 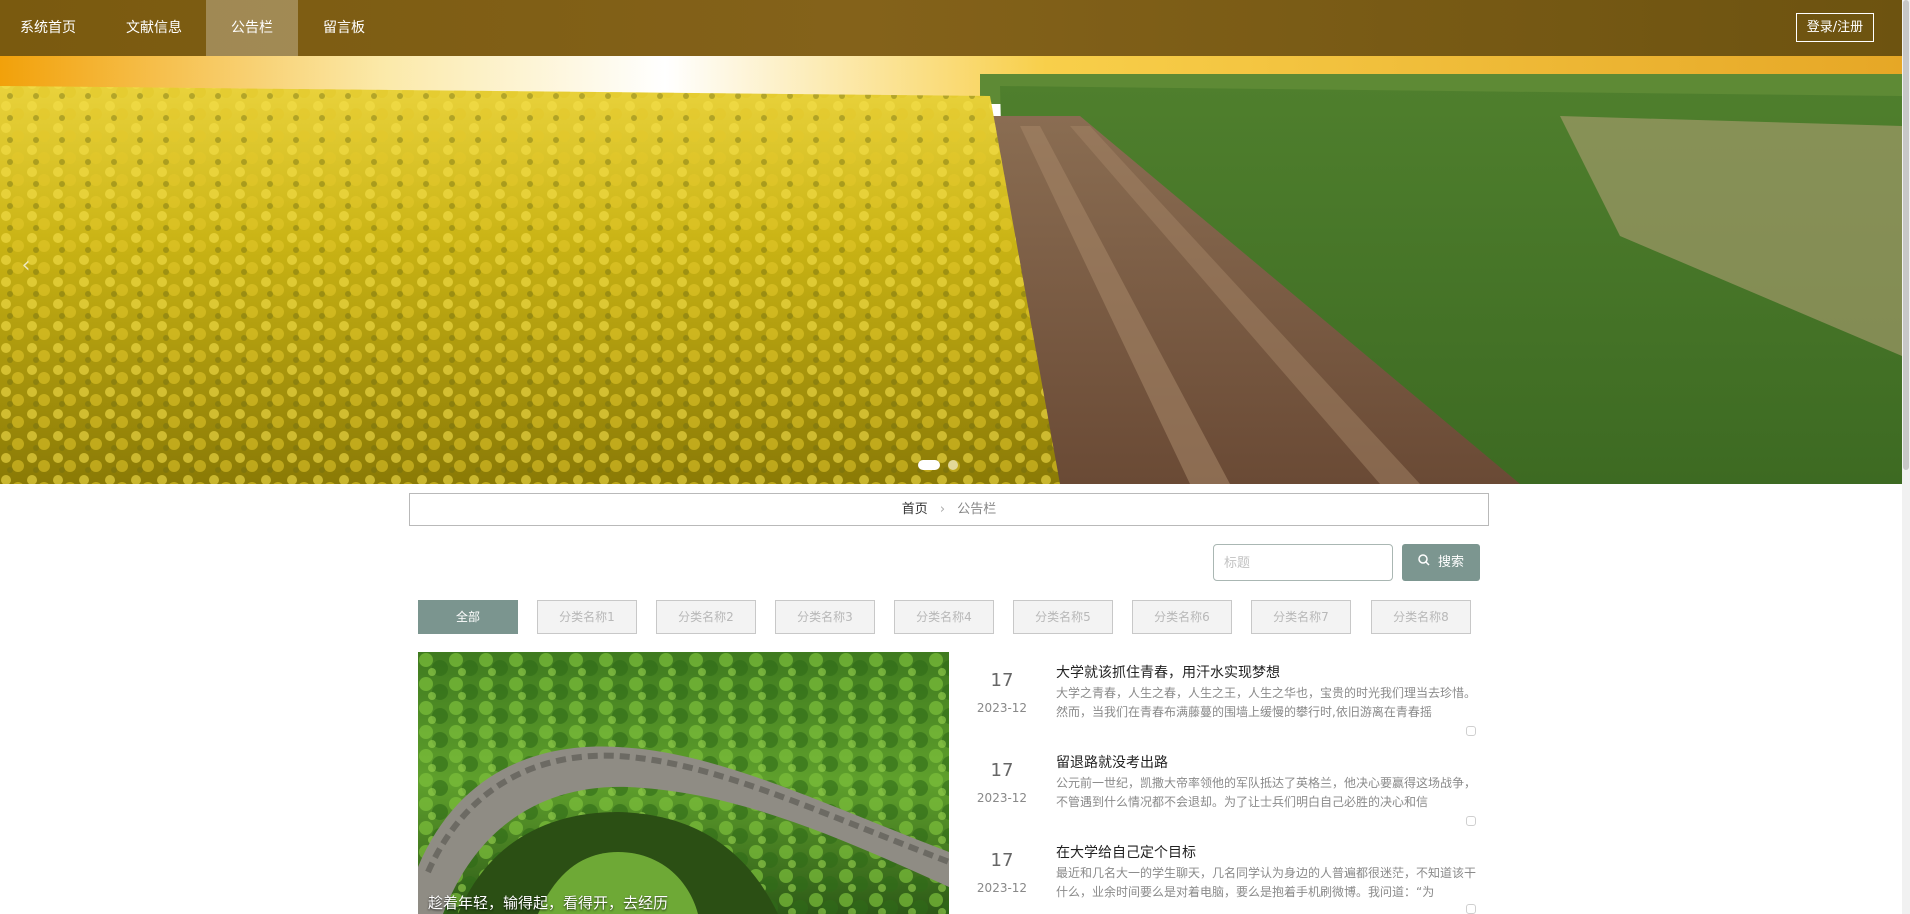 What do you see at coordinates (1303, 562) in the screenshot?
I see `search-input` at bounding box center [1303, 562].